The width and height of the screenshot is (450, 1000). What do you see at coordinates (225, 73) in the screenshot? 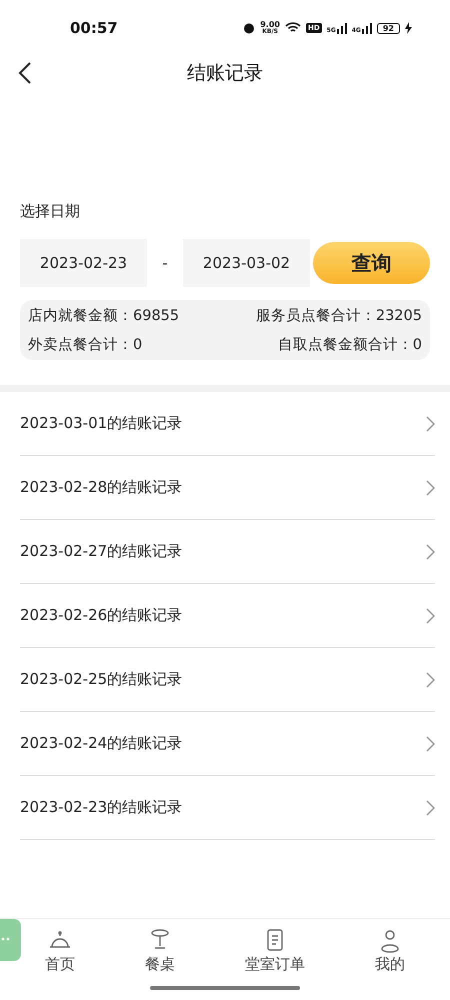
I see `page-title: 结账记录` at bounding box center [225, 73].